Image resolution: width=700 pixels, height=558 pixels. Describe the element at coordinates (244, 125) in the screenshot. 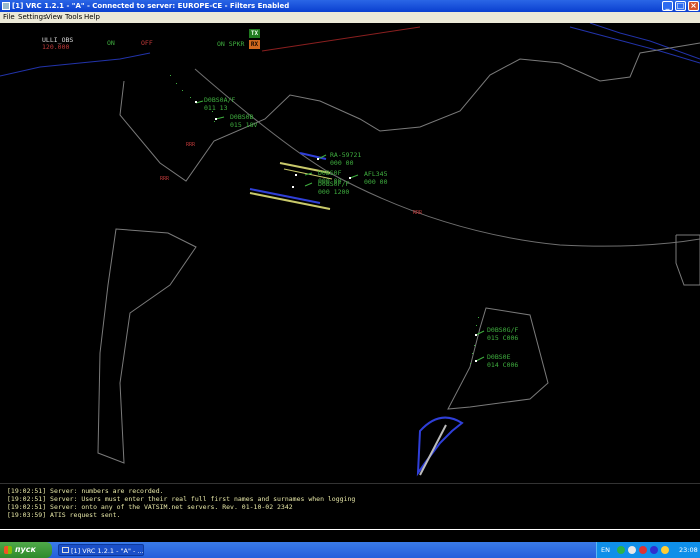

I see `tag-altitude: 015 18V` at that location.